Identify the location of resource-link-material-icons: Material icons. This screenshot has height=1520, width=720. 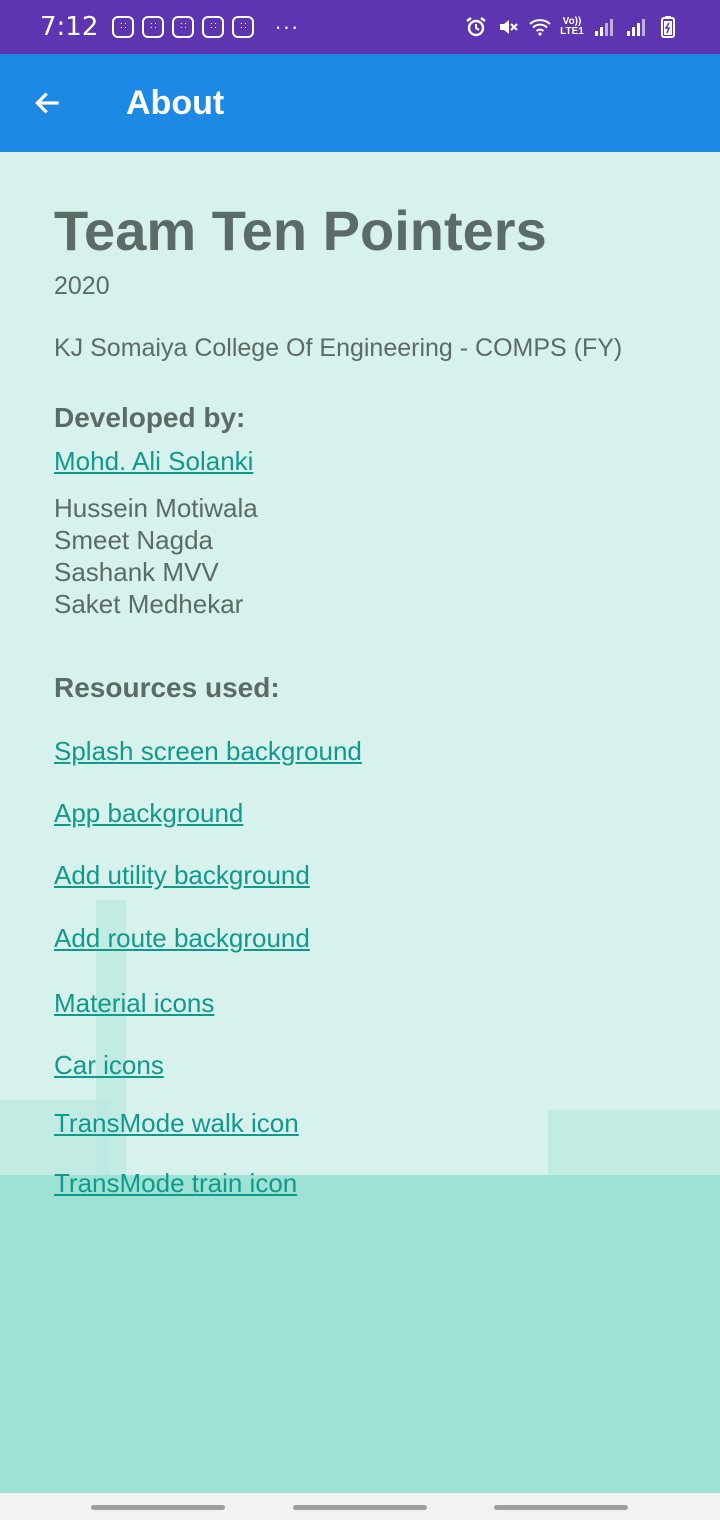
(134, 1003).